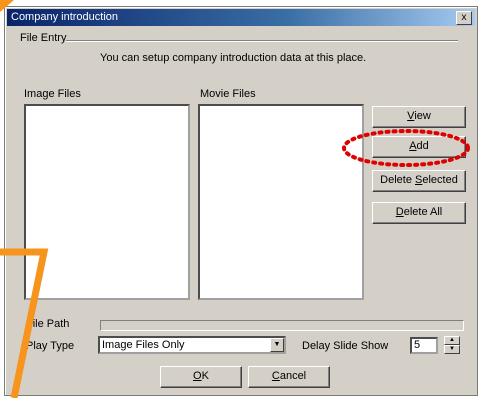 The image size is (486, 398). I want to click on delay-spinner: ▲ ▼, so click(452, 345).